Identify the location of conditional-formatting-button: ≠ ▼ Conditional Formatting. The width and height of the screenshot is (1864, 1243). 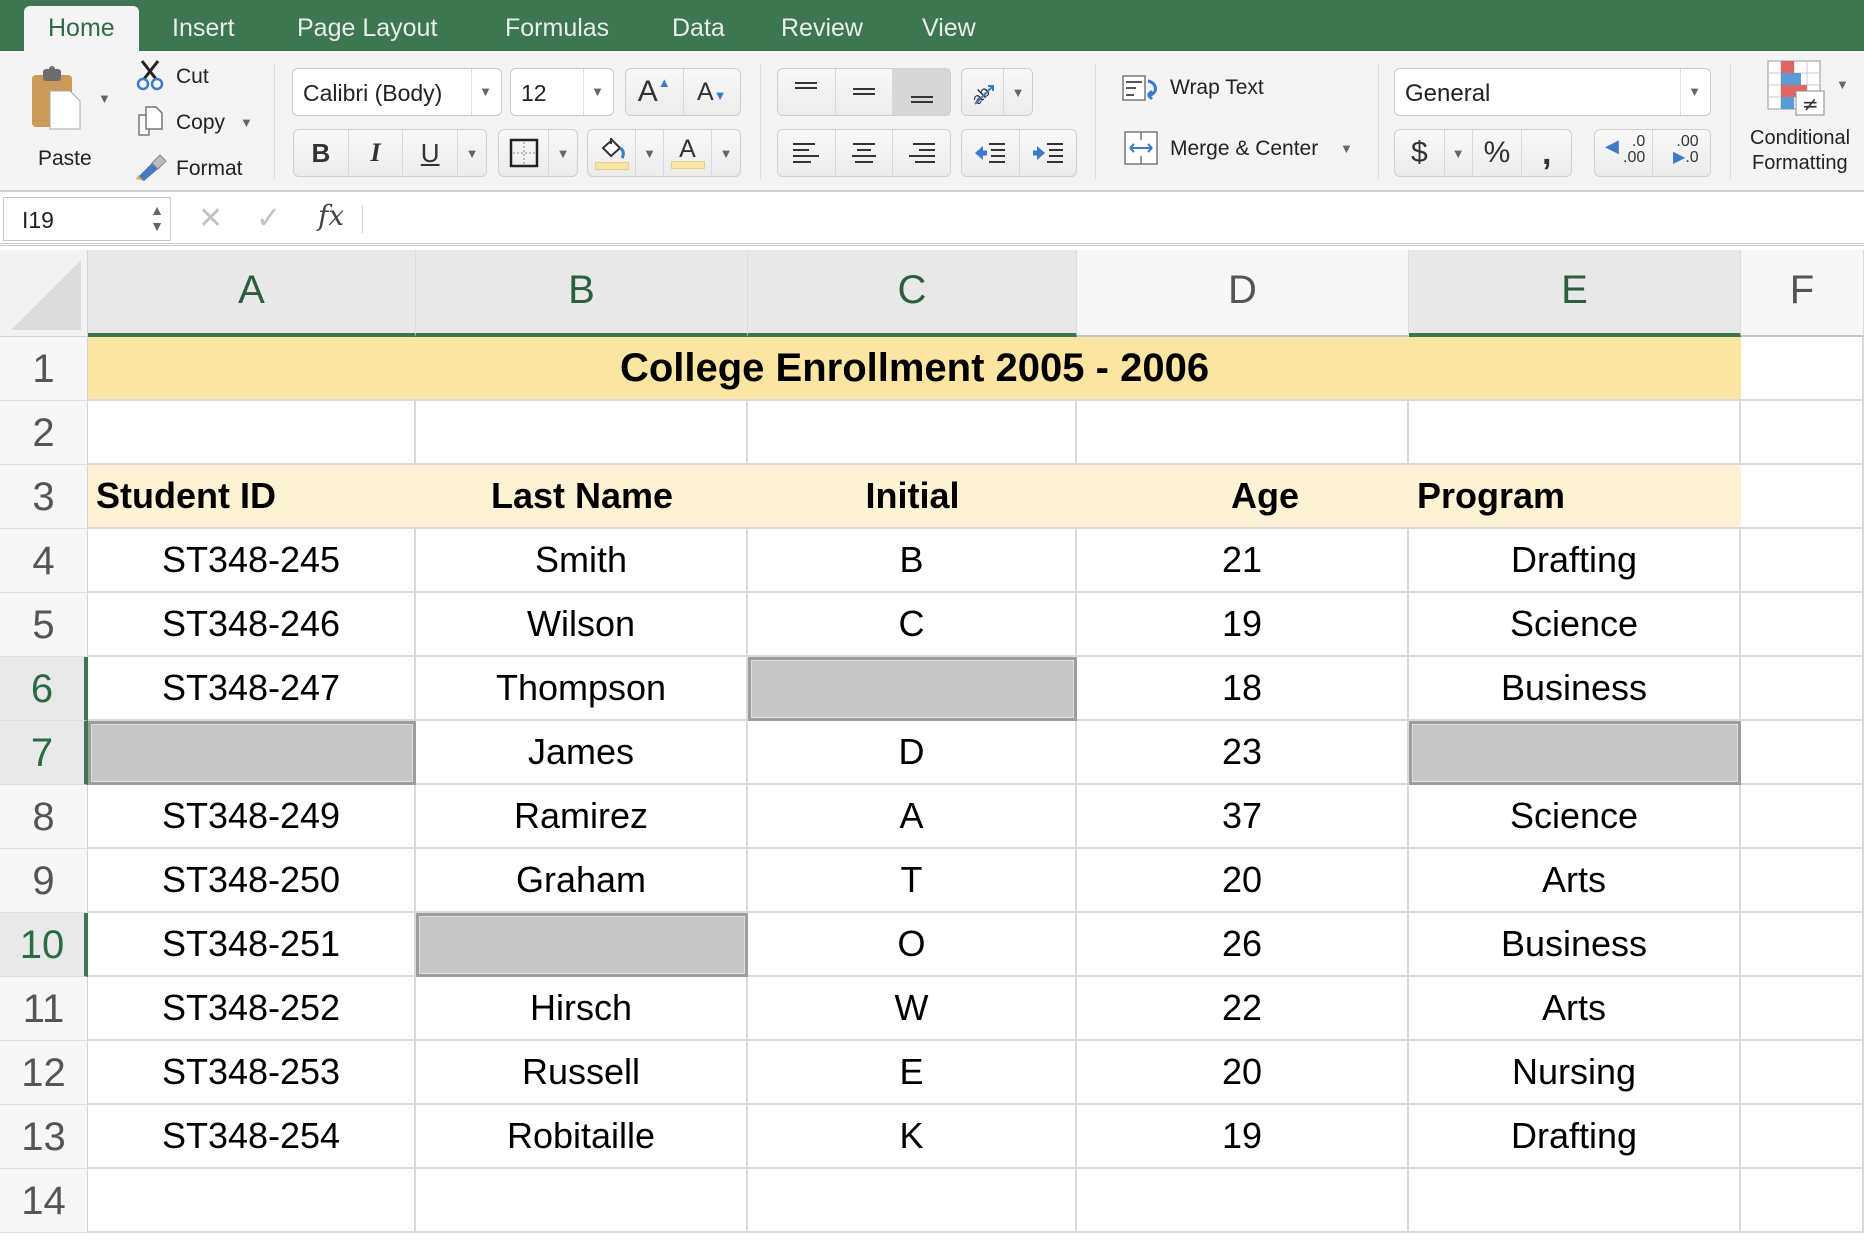
(1804, 124).